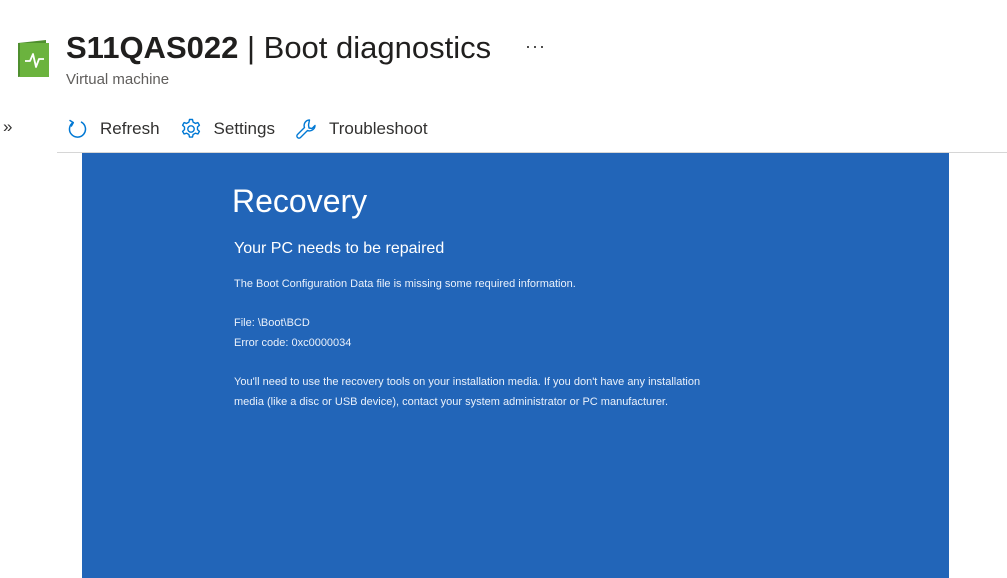 The width and height of the screenshot is (1007, 578). I want to click on settings-label: Settings, so click(244, 128).